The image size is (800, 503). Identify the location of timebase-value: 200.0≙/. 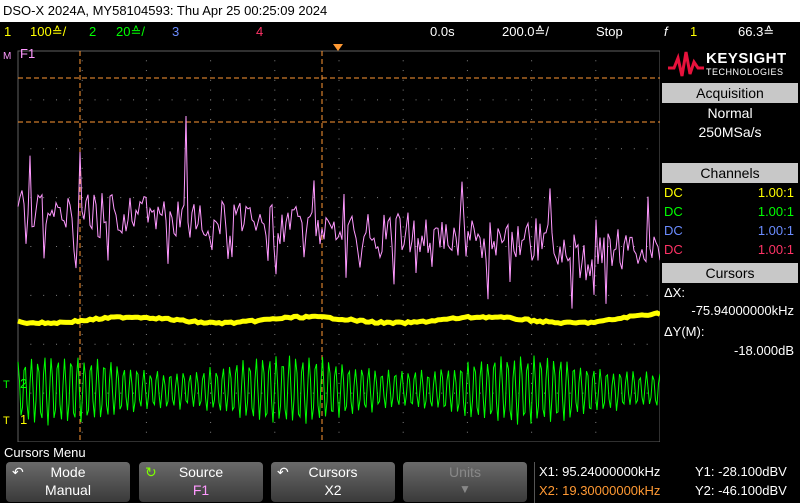
(525, 32).